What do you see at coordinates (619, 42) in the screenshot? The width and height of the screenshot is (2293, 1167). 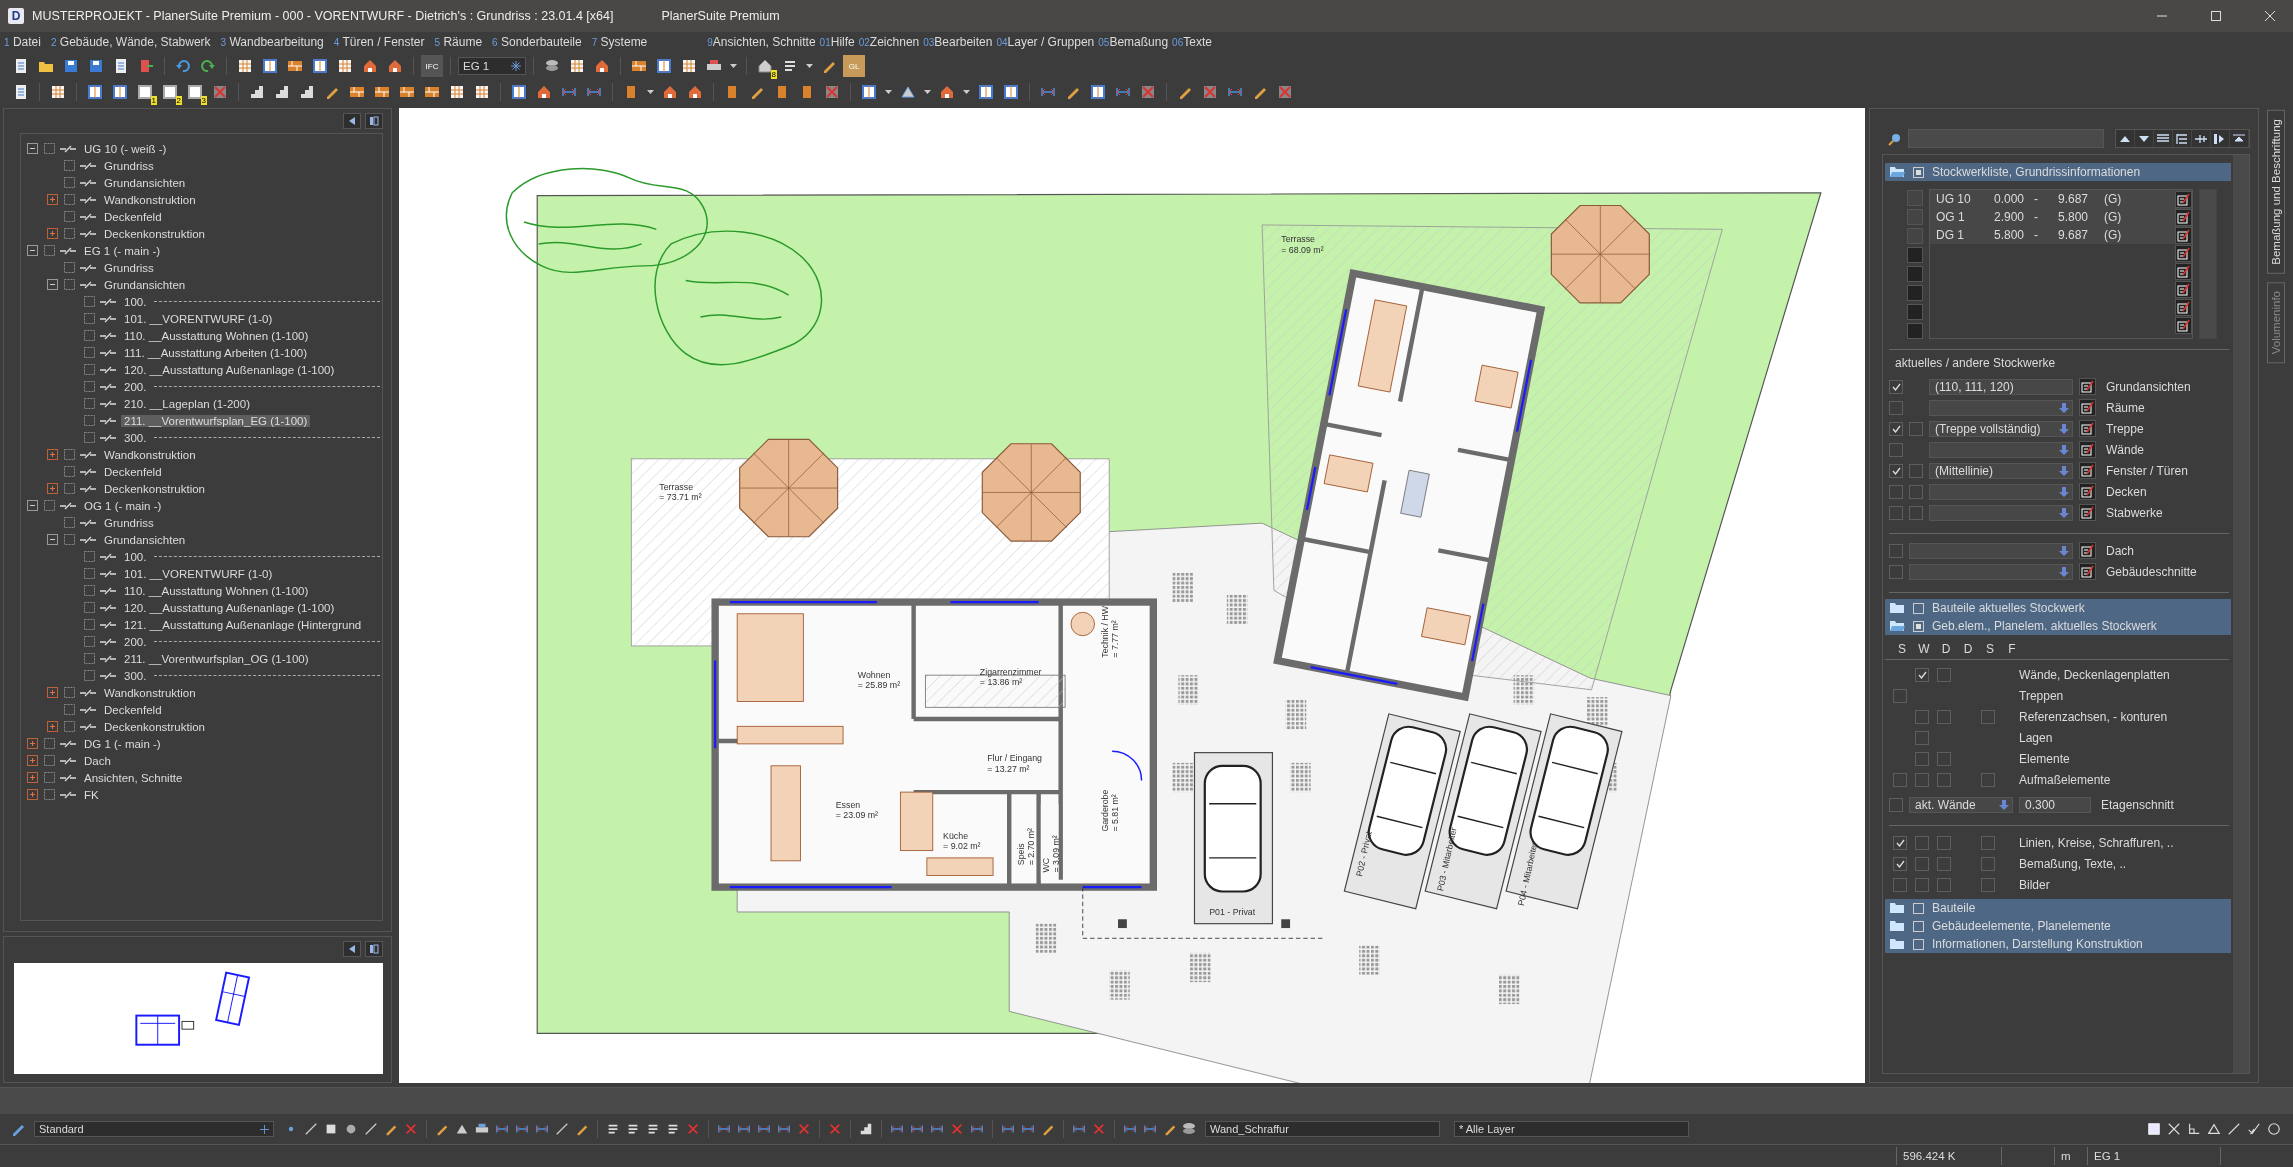 I see `menu-item: 7 Systeme` at bounding box center [619, 42].